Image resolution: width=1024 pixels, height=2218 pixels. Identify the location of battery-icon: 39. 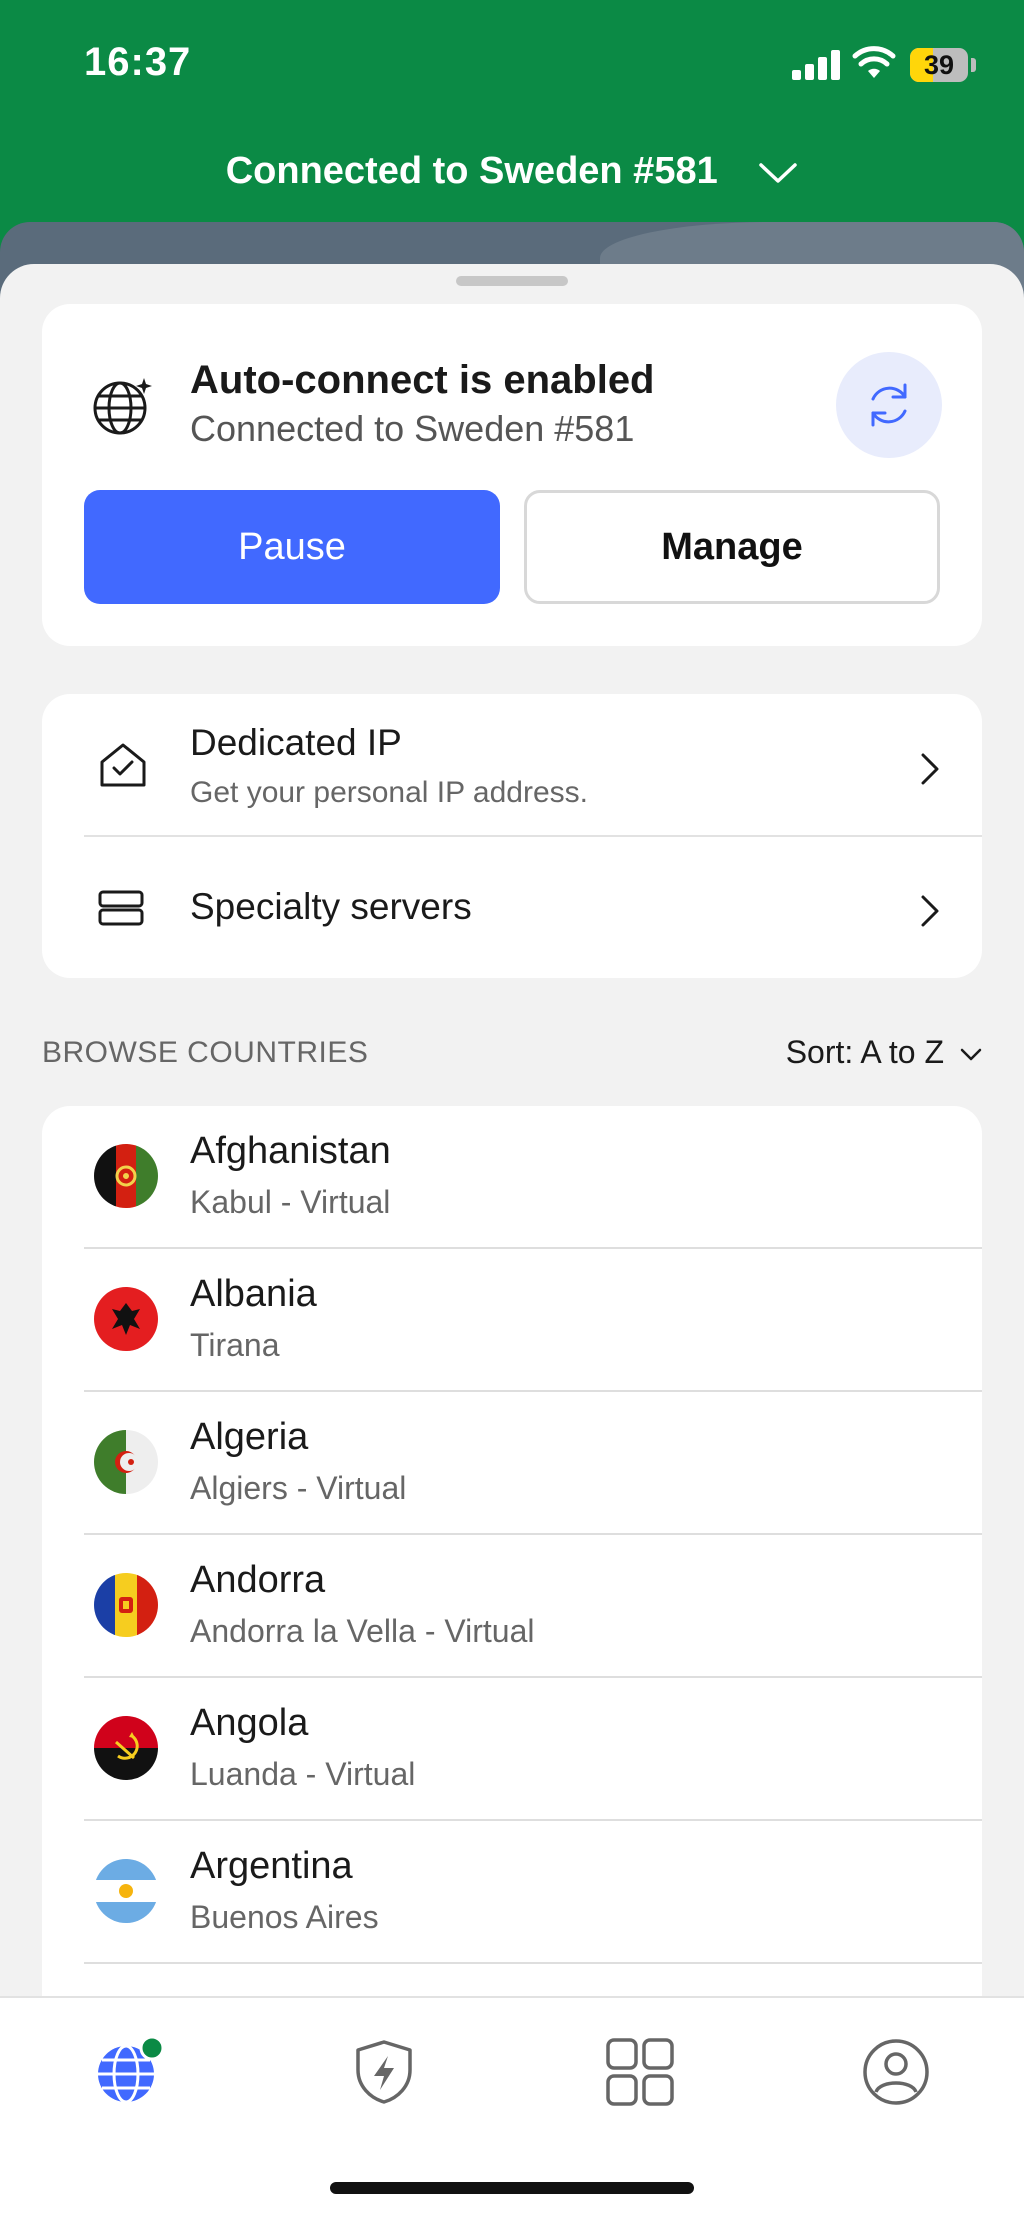
(939, 65).